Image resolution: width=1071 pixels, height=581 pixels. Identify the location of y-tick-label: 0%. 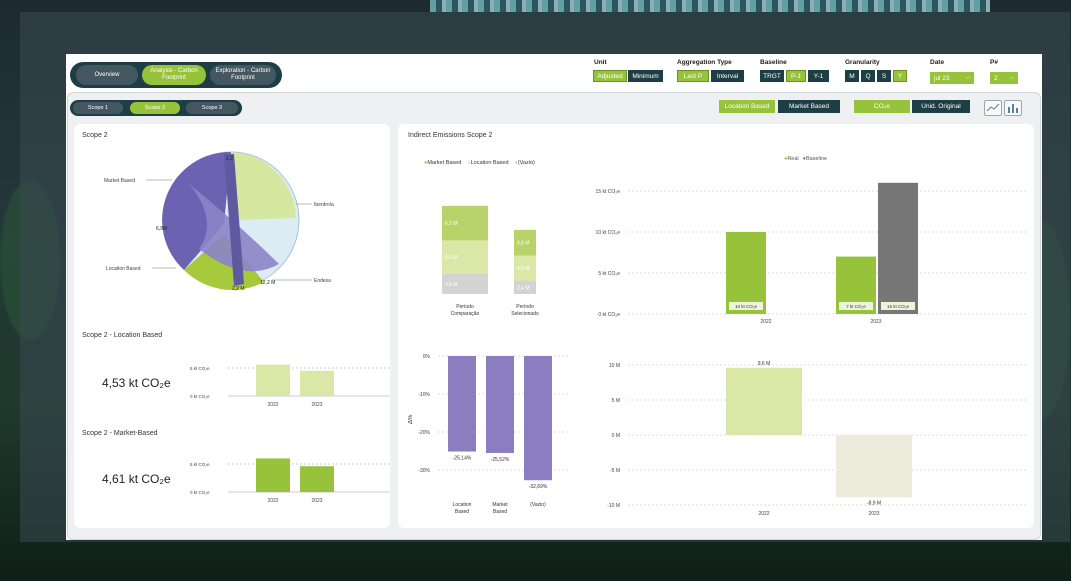
(427, 357).